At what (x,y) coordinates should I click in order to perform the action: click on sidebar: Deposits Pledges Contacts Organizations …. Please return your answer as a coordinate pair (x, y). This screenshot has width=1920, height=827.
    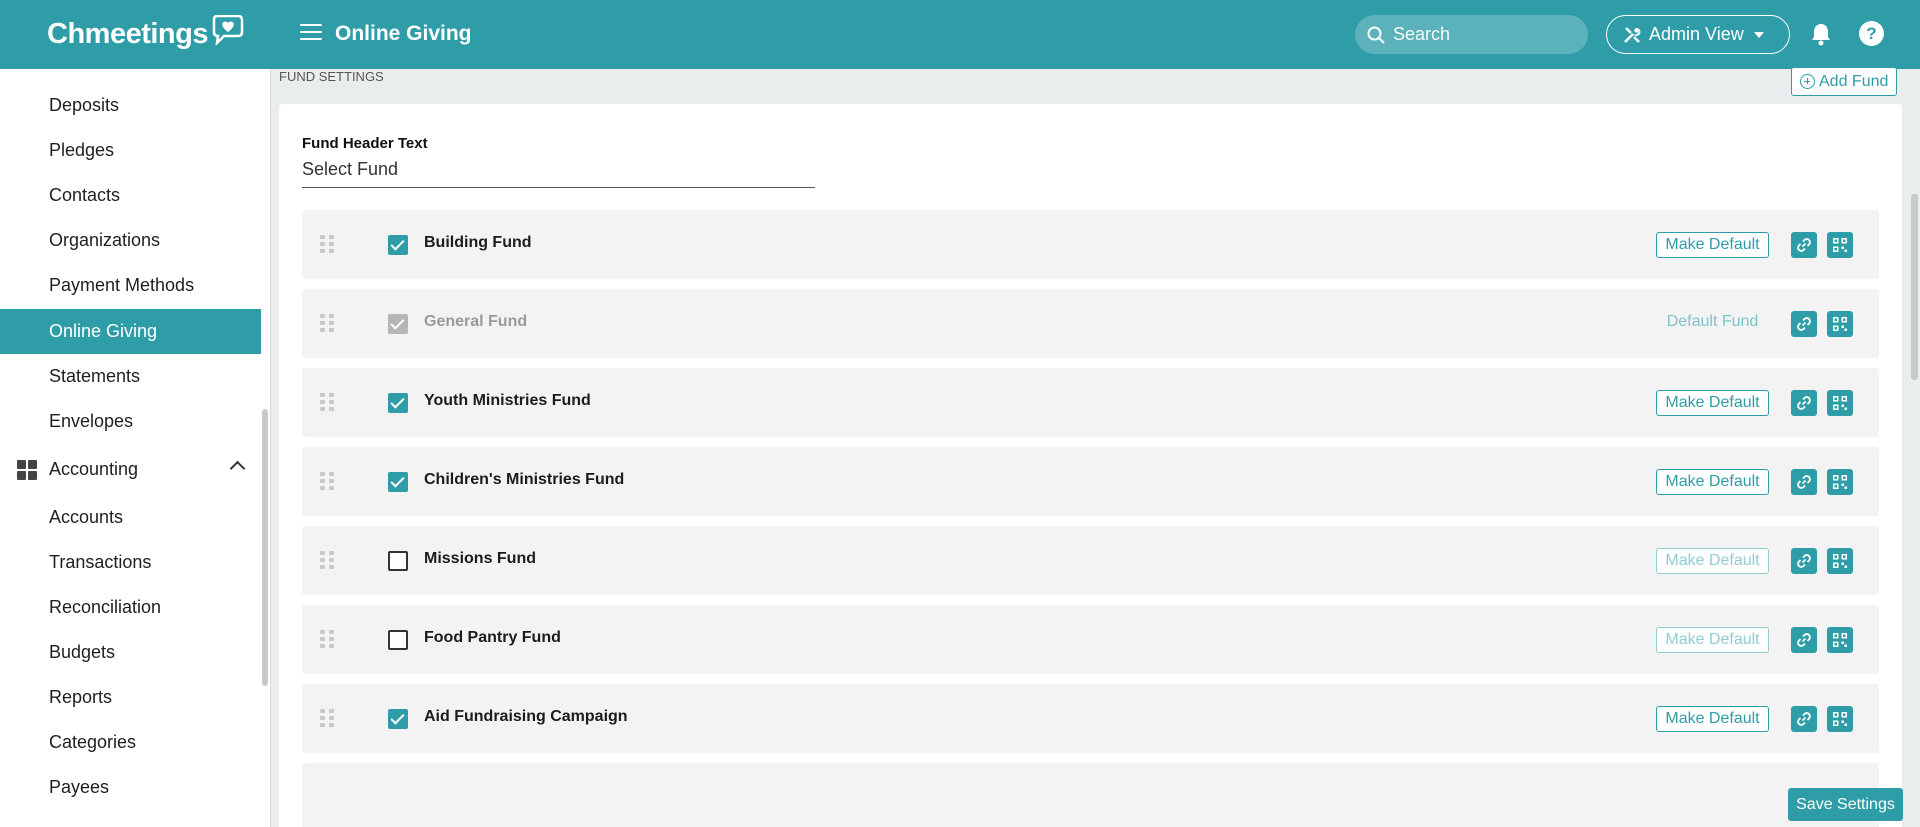
    Looking at the image, I should click on (135, 448).